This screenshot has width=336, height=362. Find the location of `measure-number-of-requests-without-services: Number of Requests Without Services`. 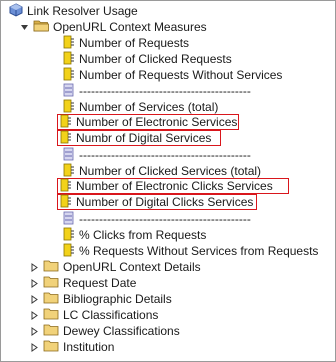

measure-number-of-requests-without-services: Number of Requests Without Services is located at coordinates (172, 75).